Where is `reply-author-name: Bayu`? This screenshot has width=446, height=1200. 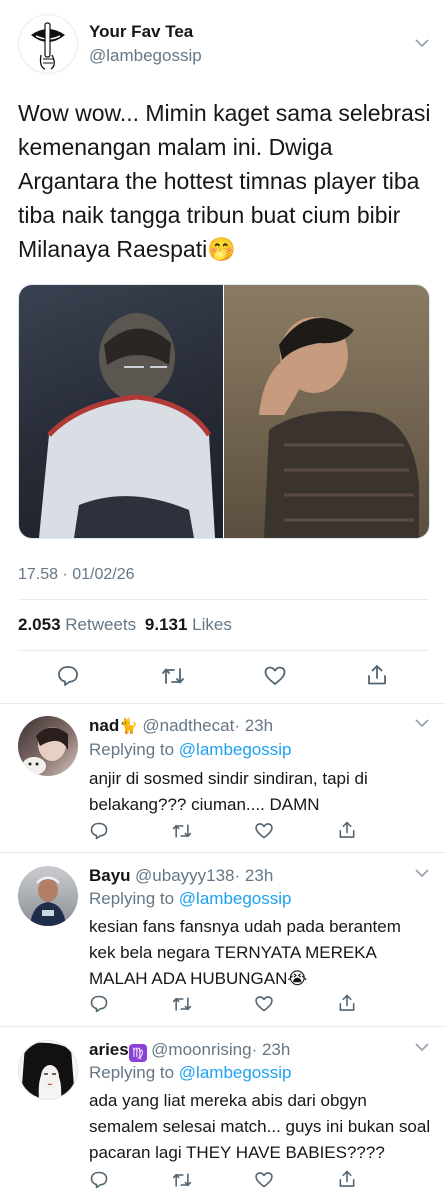
reply-author-name: Bayu is located at coordinates (110, 875).